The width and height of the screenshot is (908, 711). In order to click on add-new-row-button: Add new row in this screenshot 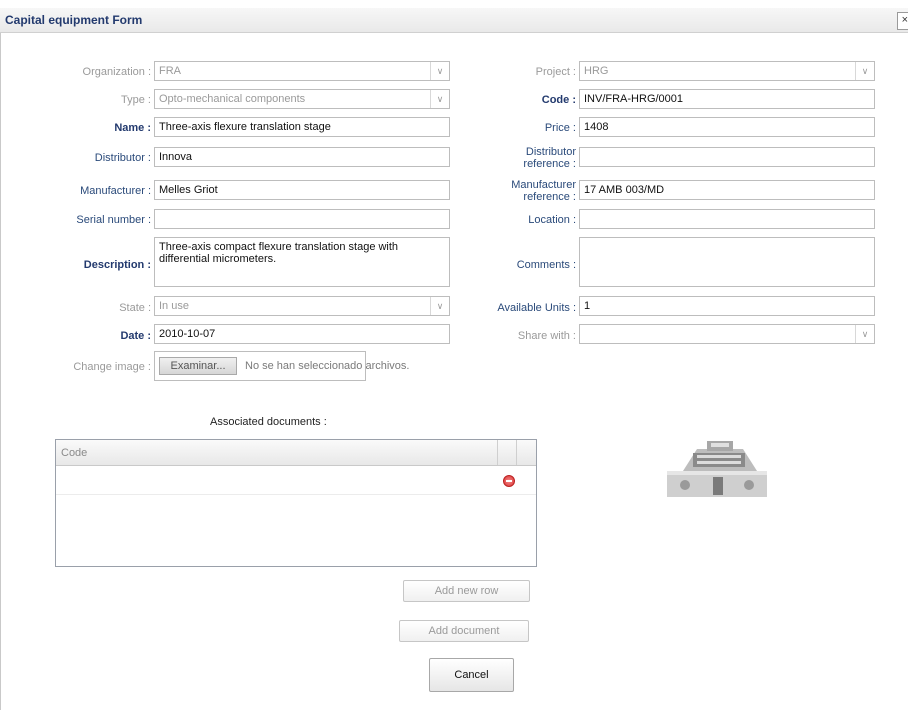, I will do `click(466, 591)`.